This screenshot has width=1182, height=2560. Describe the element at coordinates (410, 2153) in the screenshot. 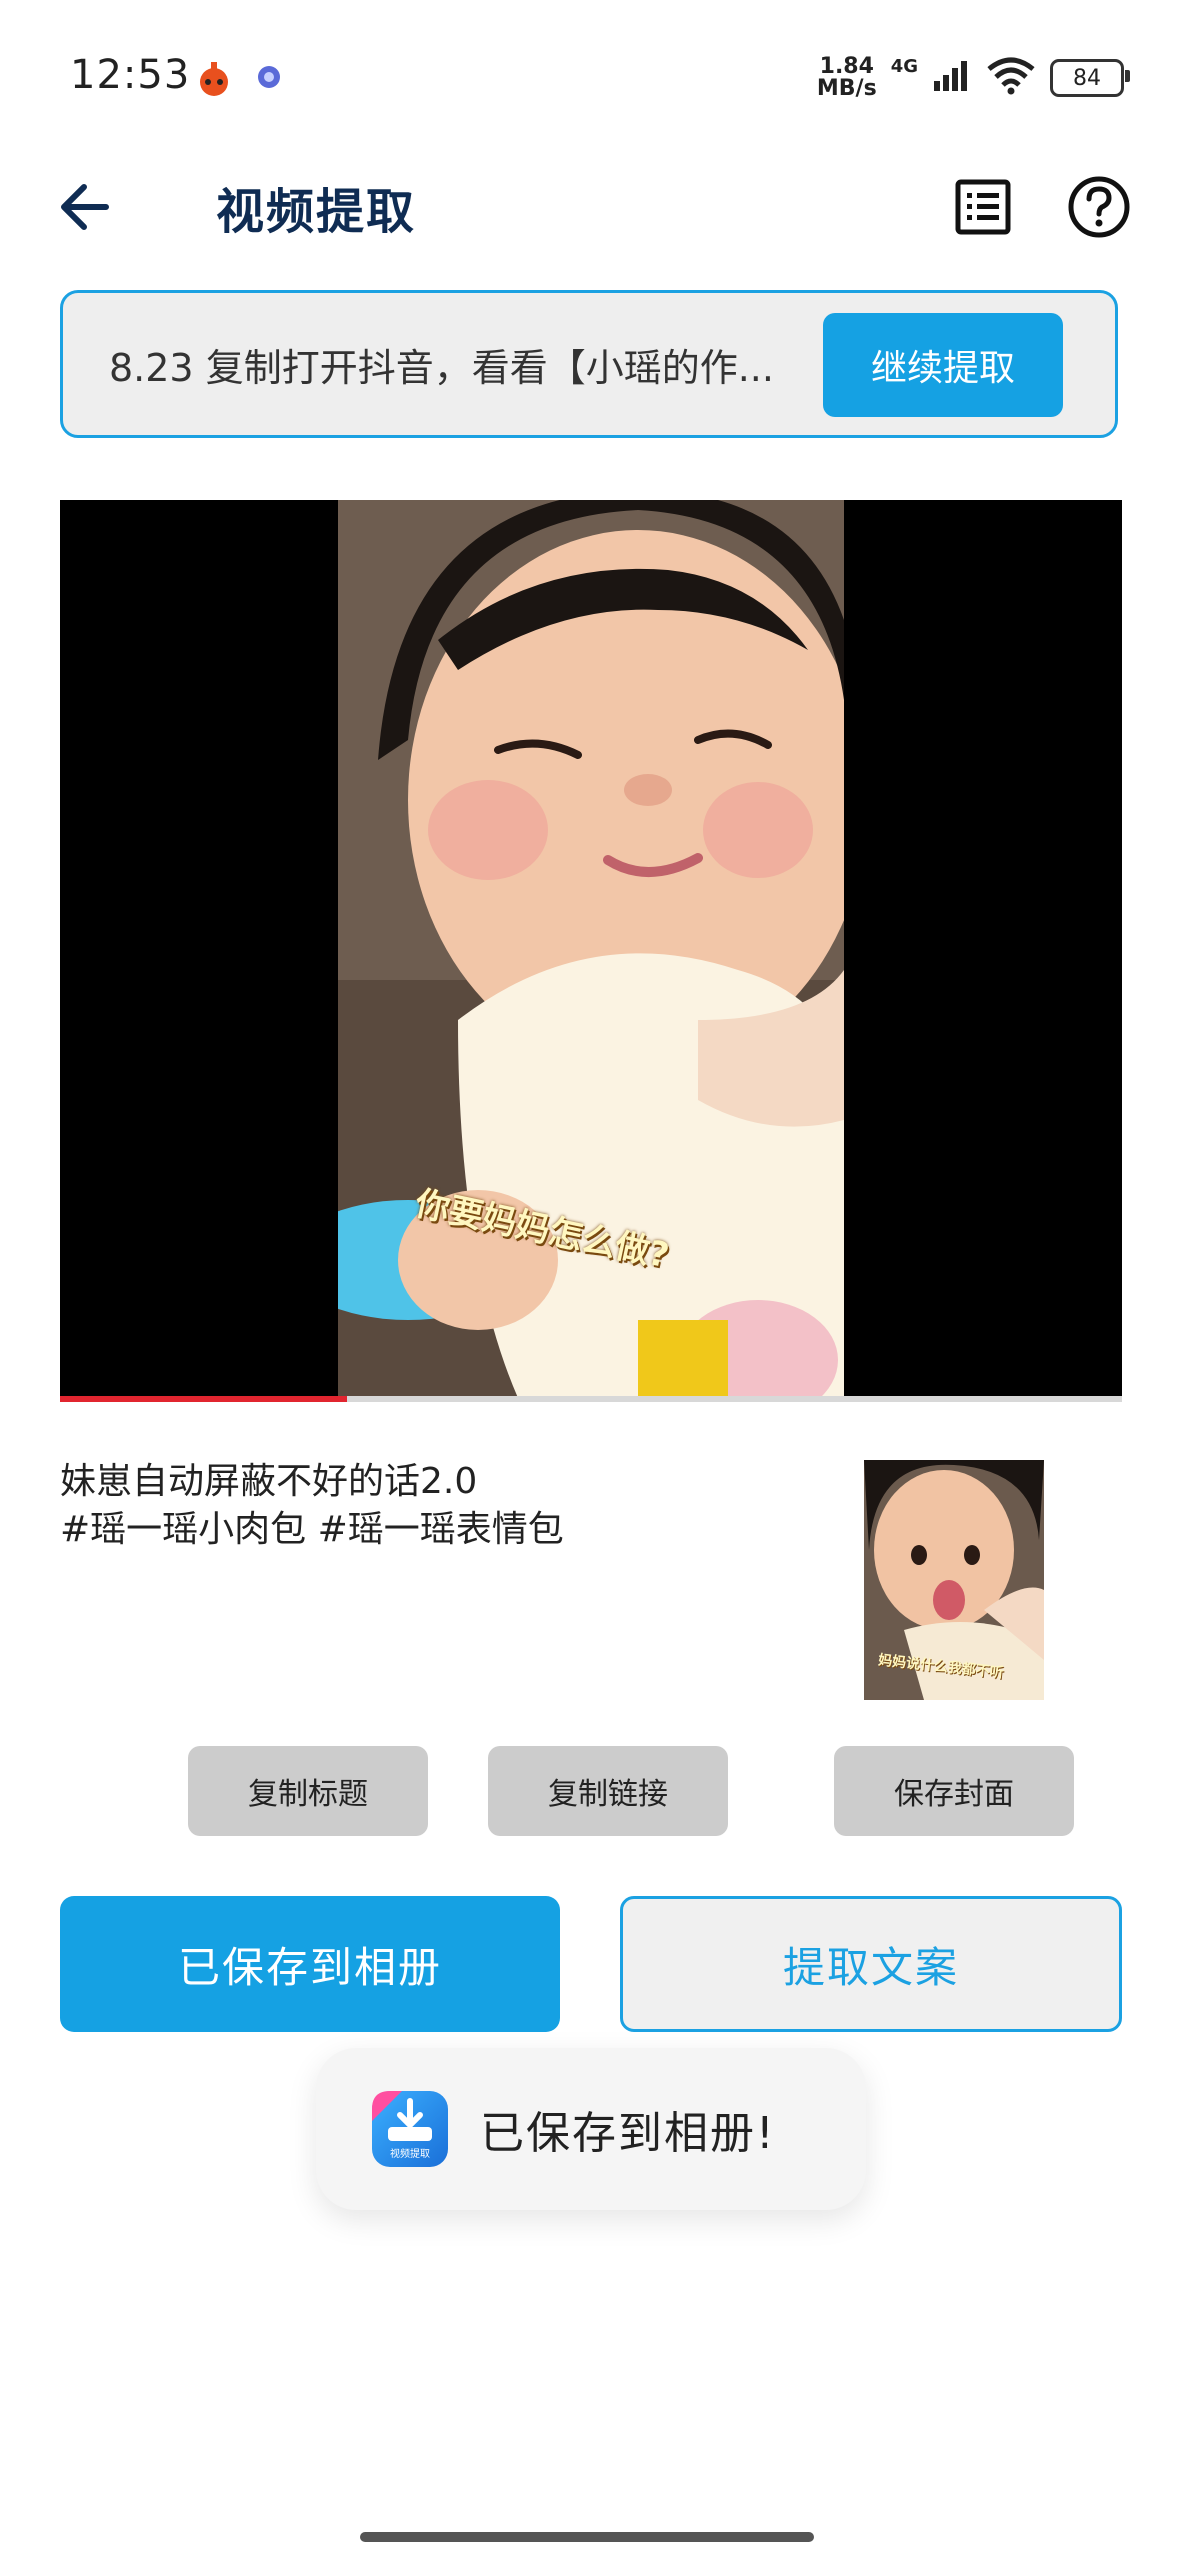

I see `app-logo-text: 视频提取` at that location.